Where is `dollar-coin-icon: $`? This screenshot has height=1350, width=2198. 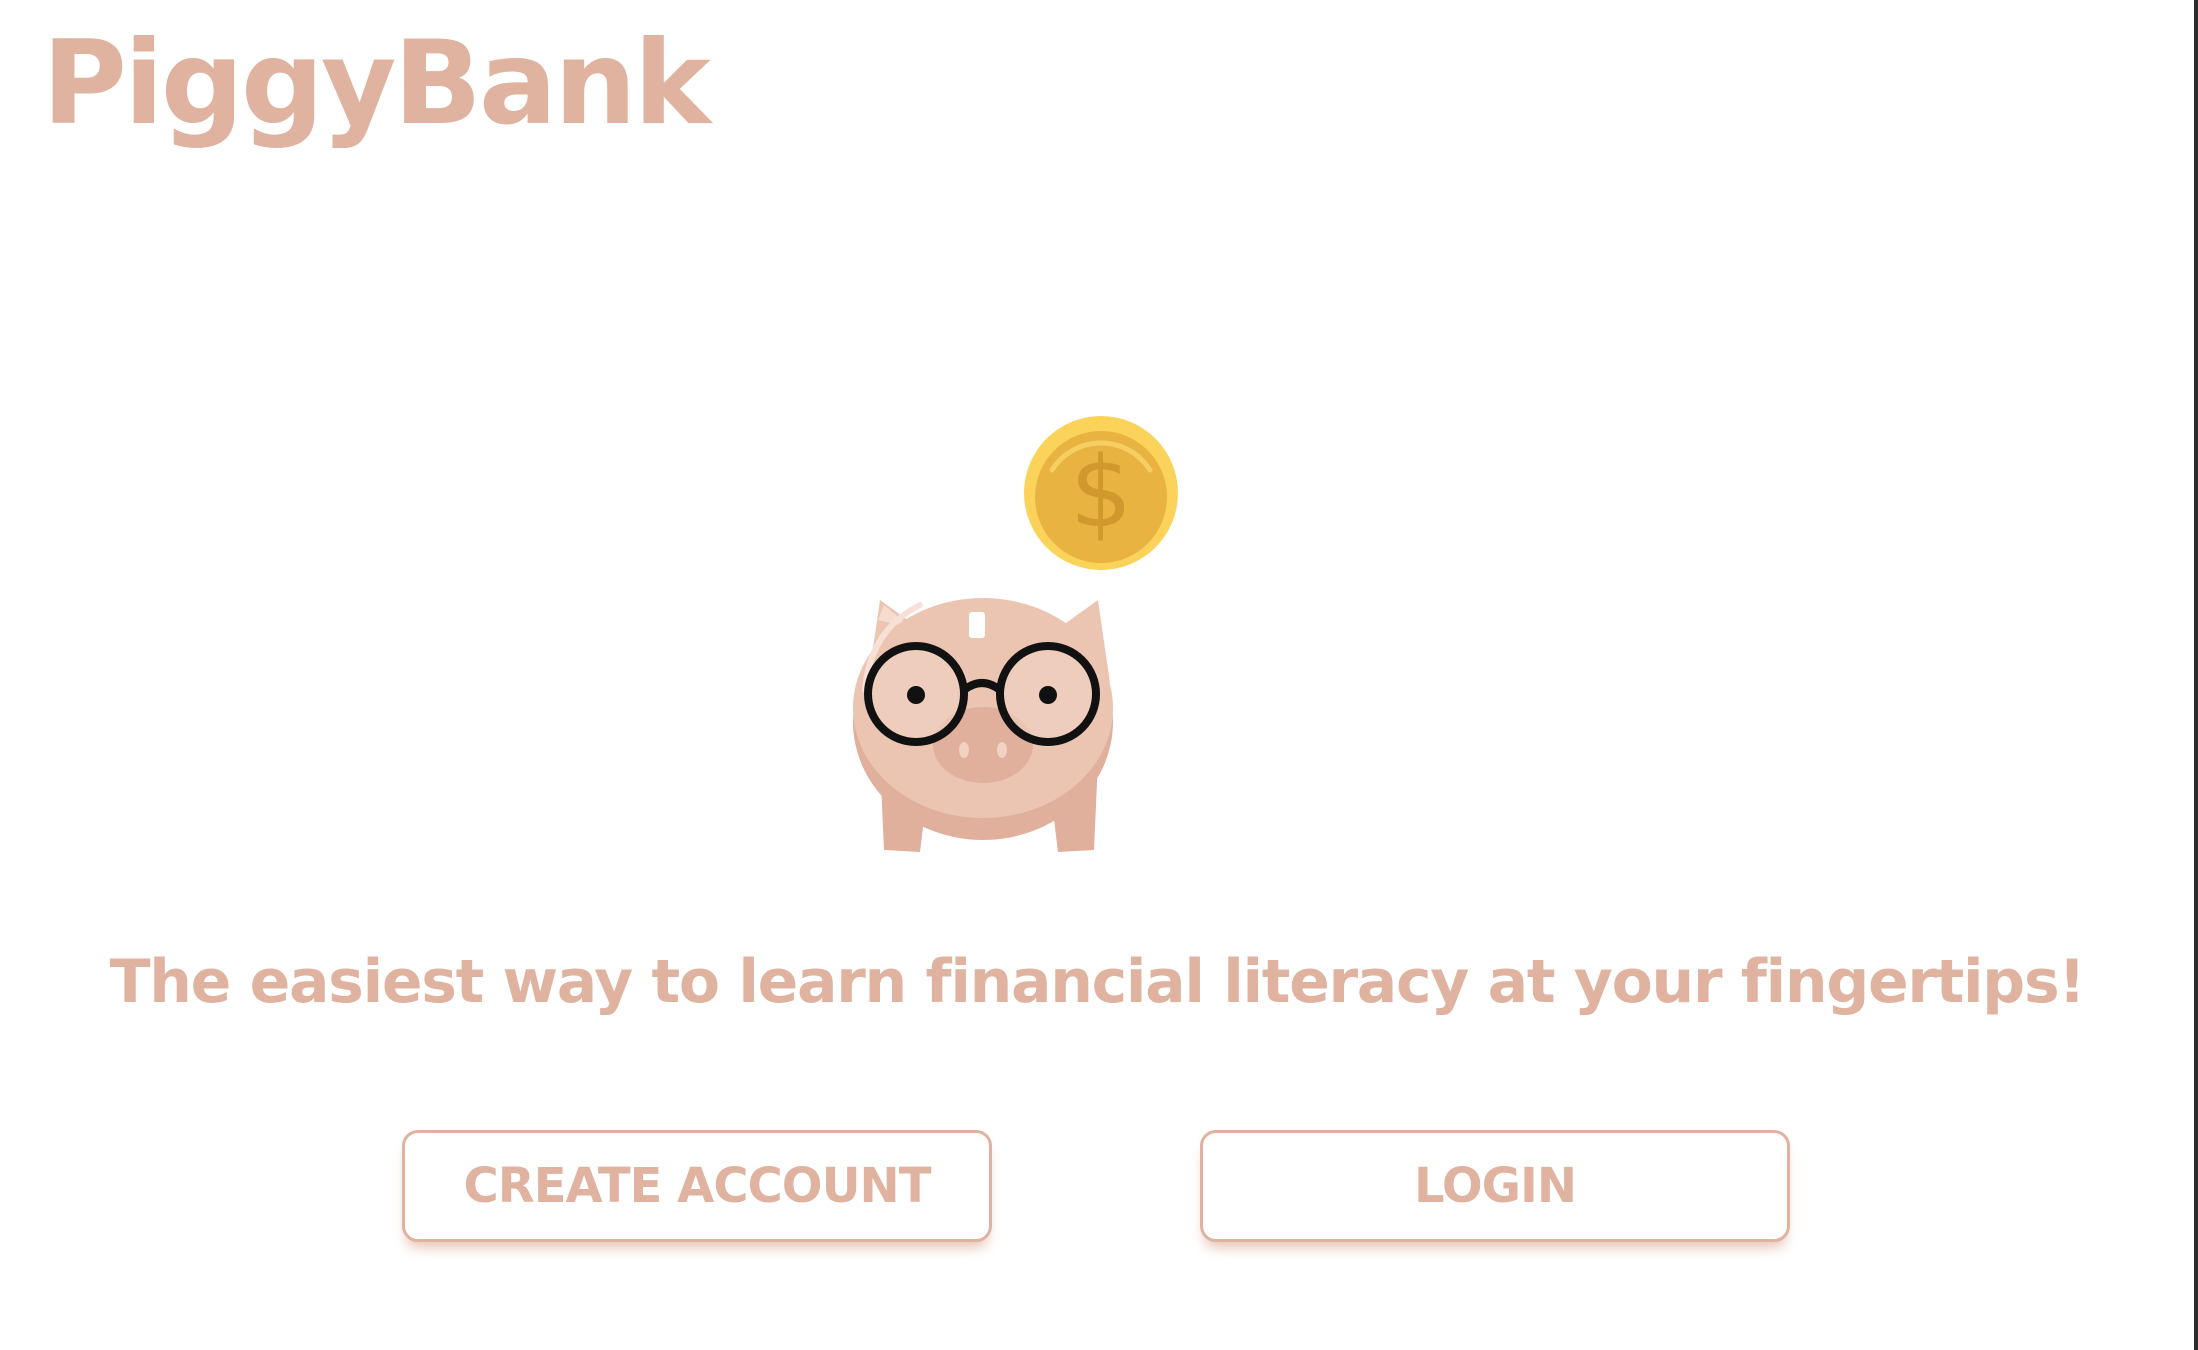
dollar-coin-icon: $ is located at coordinates (1101, 493).